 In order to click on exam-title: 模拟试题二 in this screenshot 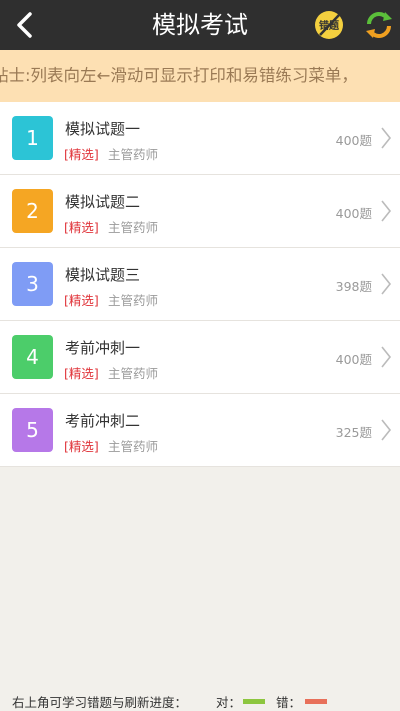, I will do `click(103, 202)`.